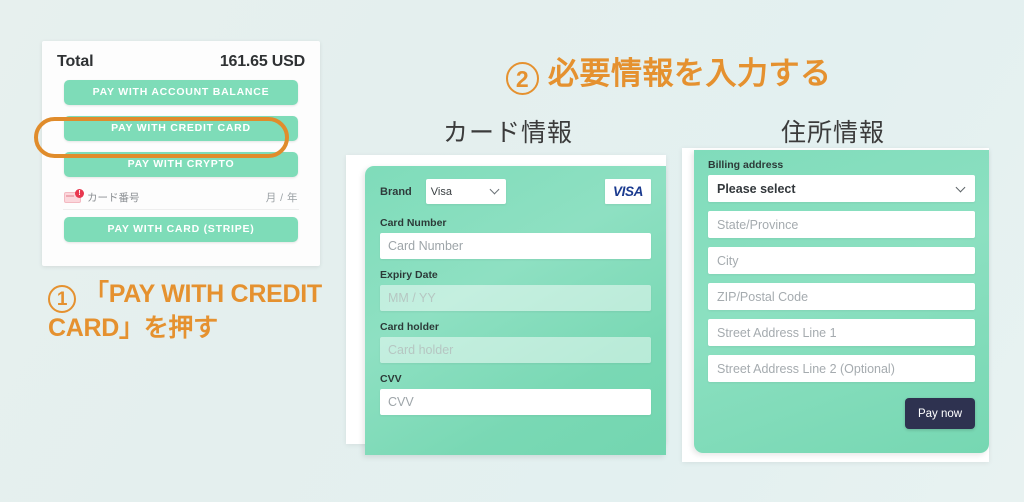 Image resolution: width=1024 pixels, height=502 pixels. What do you see at coordinates (441, 191) in the screenshot?
I see `brand-select-value: Visa` at bounding box center [441, 191].